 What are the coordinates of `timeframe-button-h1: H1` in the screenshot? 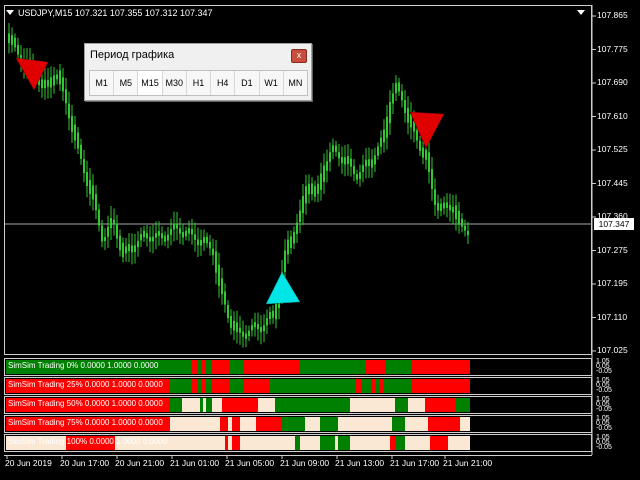 It's located at (199, 83).